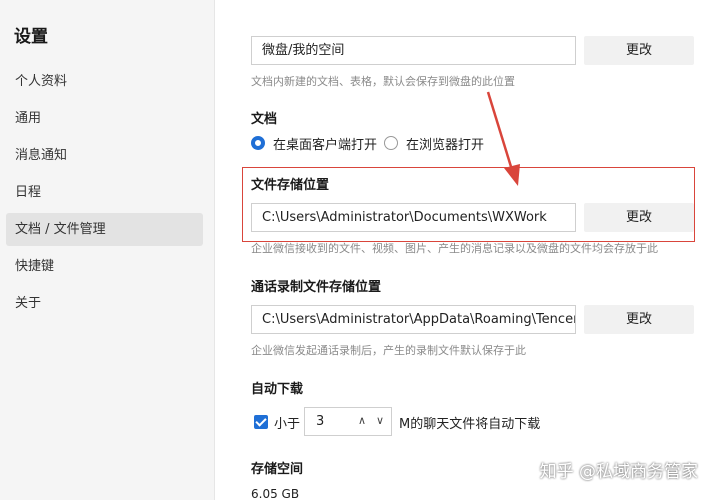 This screenshot has width=712, height=500. I want to click on watermark-text: 知乎 @私域商务管家, so click(618, 472).